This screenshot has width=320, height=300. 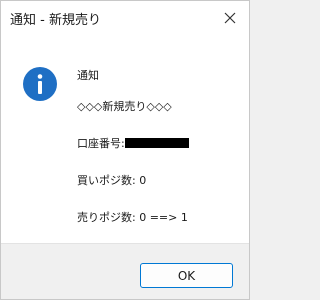 I want to click on redaction-bar, so click(x=156, y=143).